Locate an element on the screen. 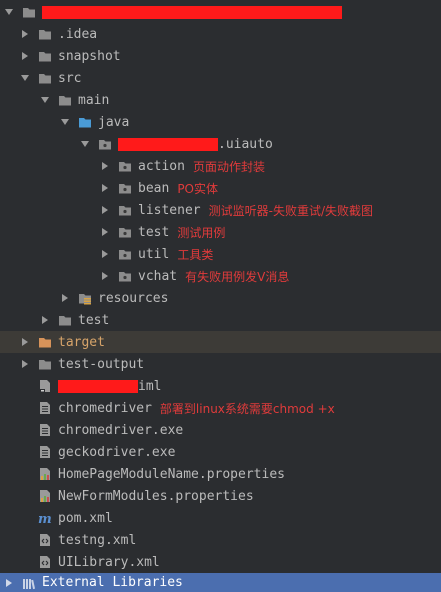 This screenshot has width=441, height=592. tree-label: HomePageModuleName.properties is located at coordinates (171, 474).